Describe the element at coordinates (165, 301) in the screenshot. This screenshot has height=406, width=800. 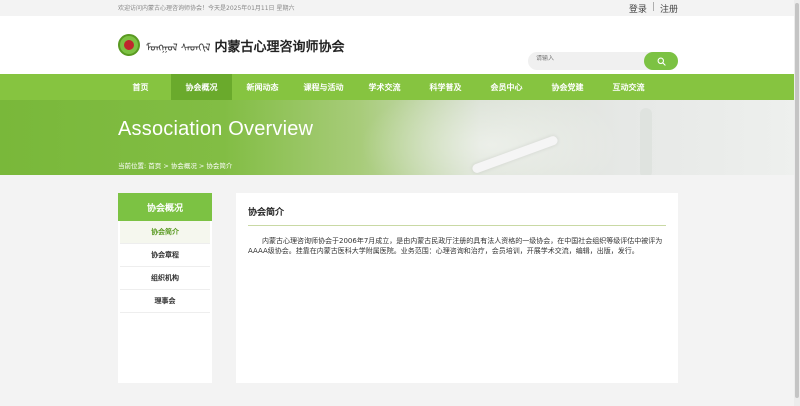
I see `sidebar-item-council: 理事会` at that location.